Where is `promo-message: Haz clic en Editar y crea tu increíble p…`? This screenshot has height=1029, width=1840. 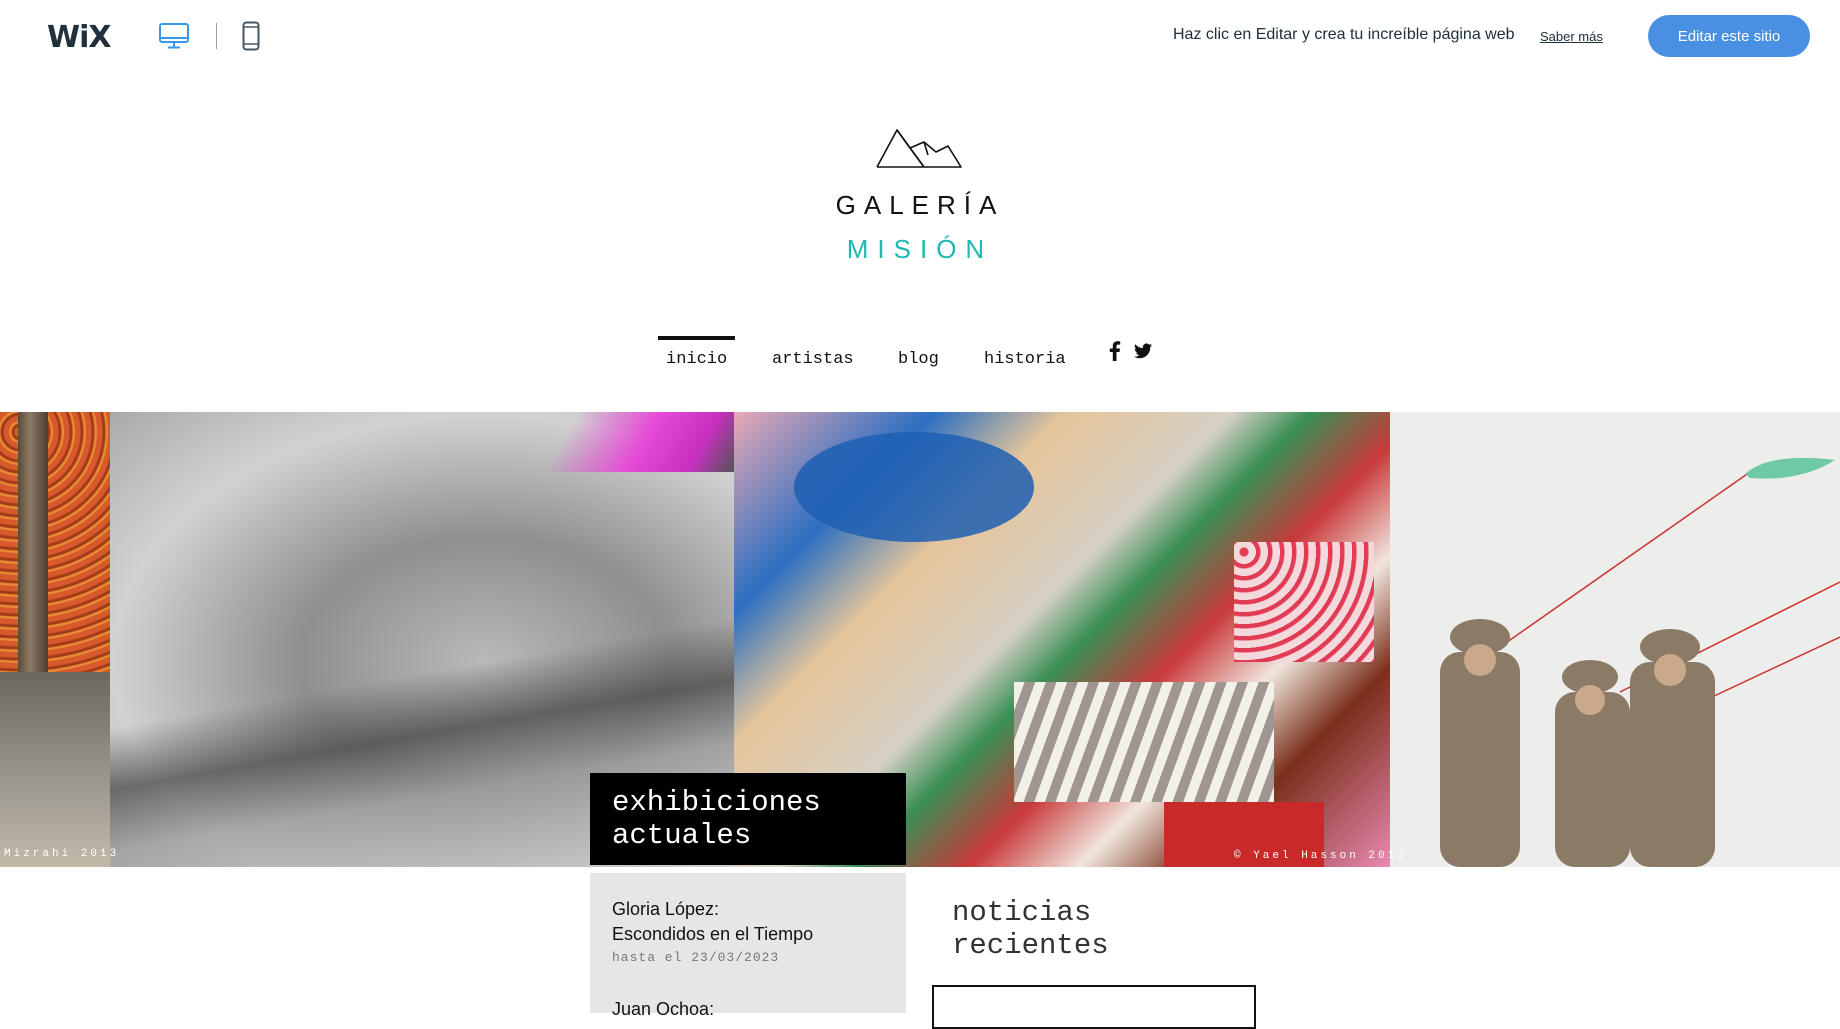
promo-message: Haz clic en Editar y crea tu increíble p… is located at coordinates (1344, 34).